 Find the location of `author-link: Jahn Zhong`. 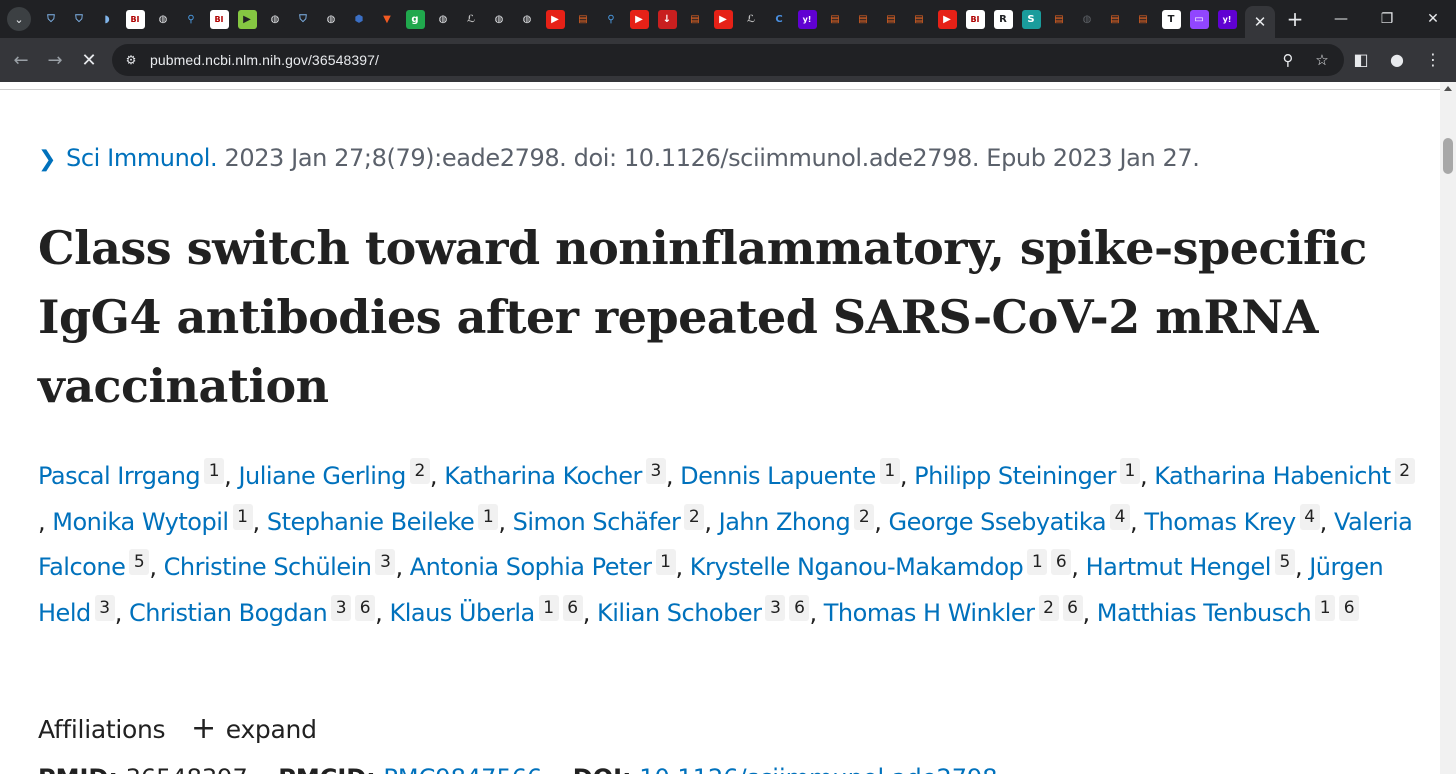

author-link: Jahn Zhong is located at coordinates (785, 522).